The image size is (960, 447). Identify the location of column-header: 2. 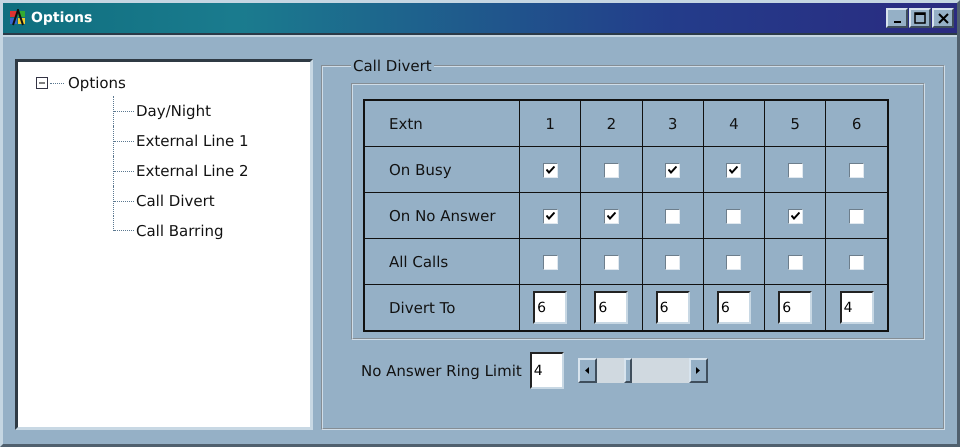
(611, 123).